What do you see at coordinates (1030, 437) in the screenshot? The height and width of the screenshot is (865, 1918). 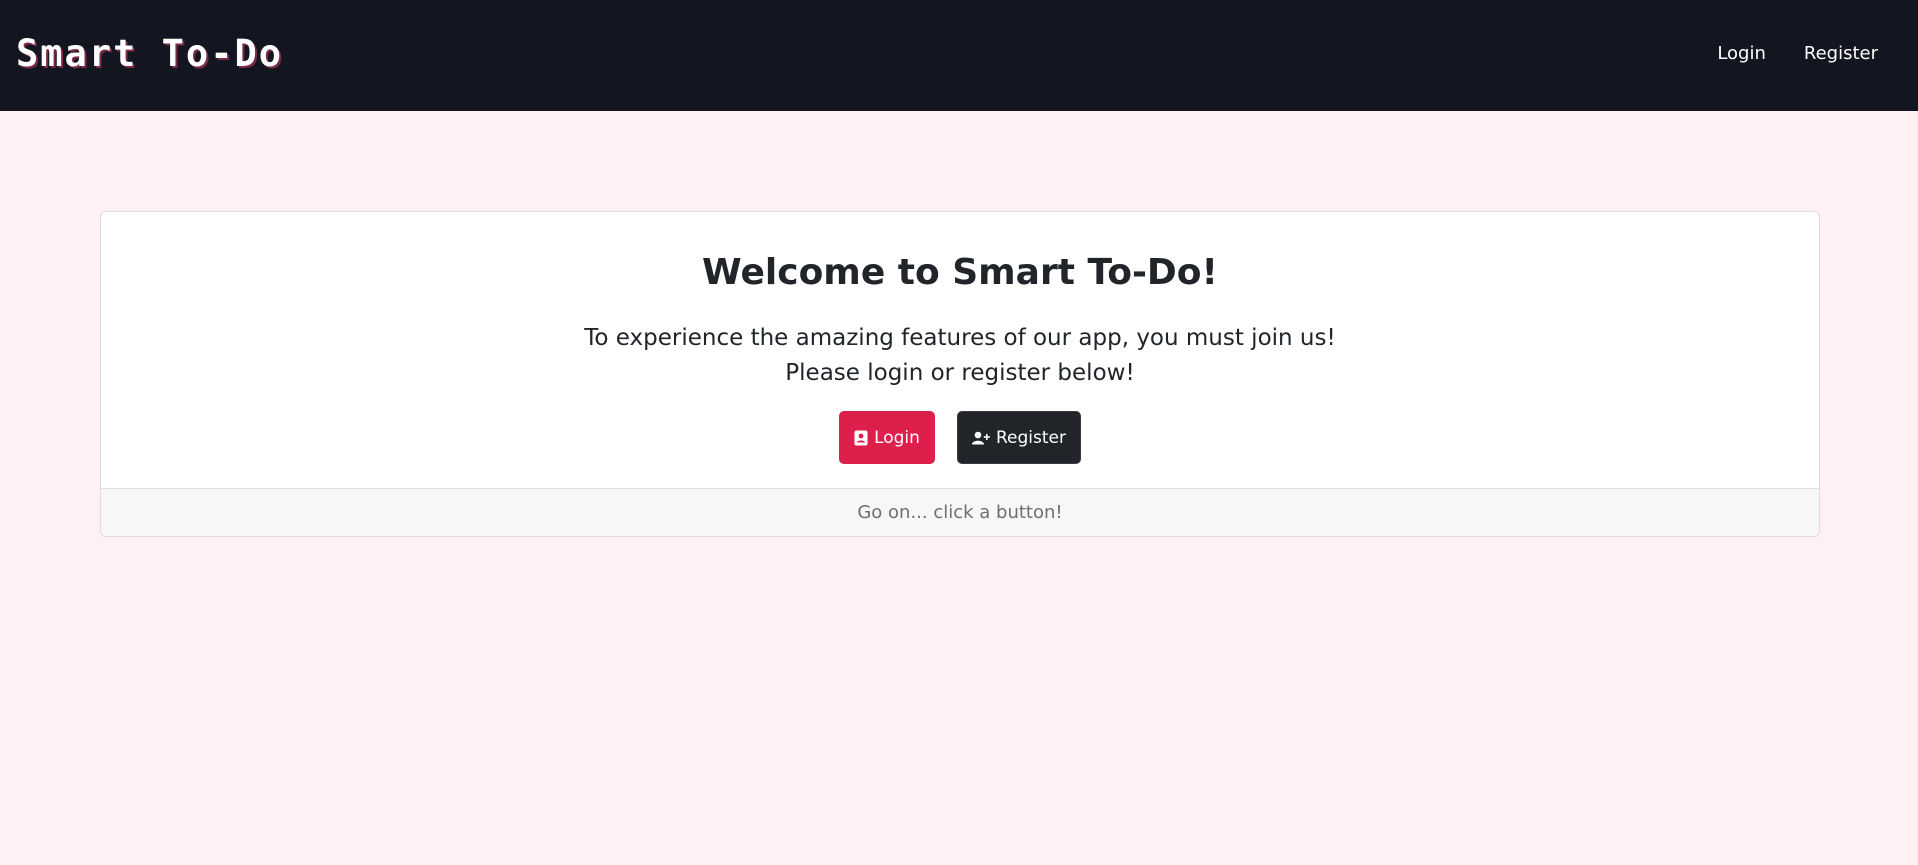 I see `register-button-label: Register` at bounding box center [1030, 437].